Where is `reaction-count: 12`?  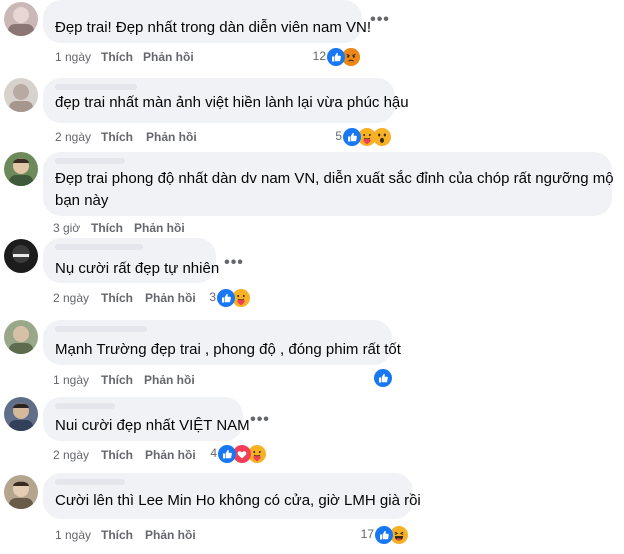 reaction-count: 12 is located at coordinates (319, 56).